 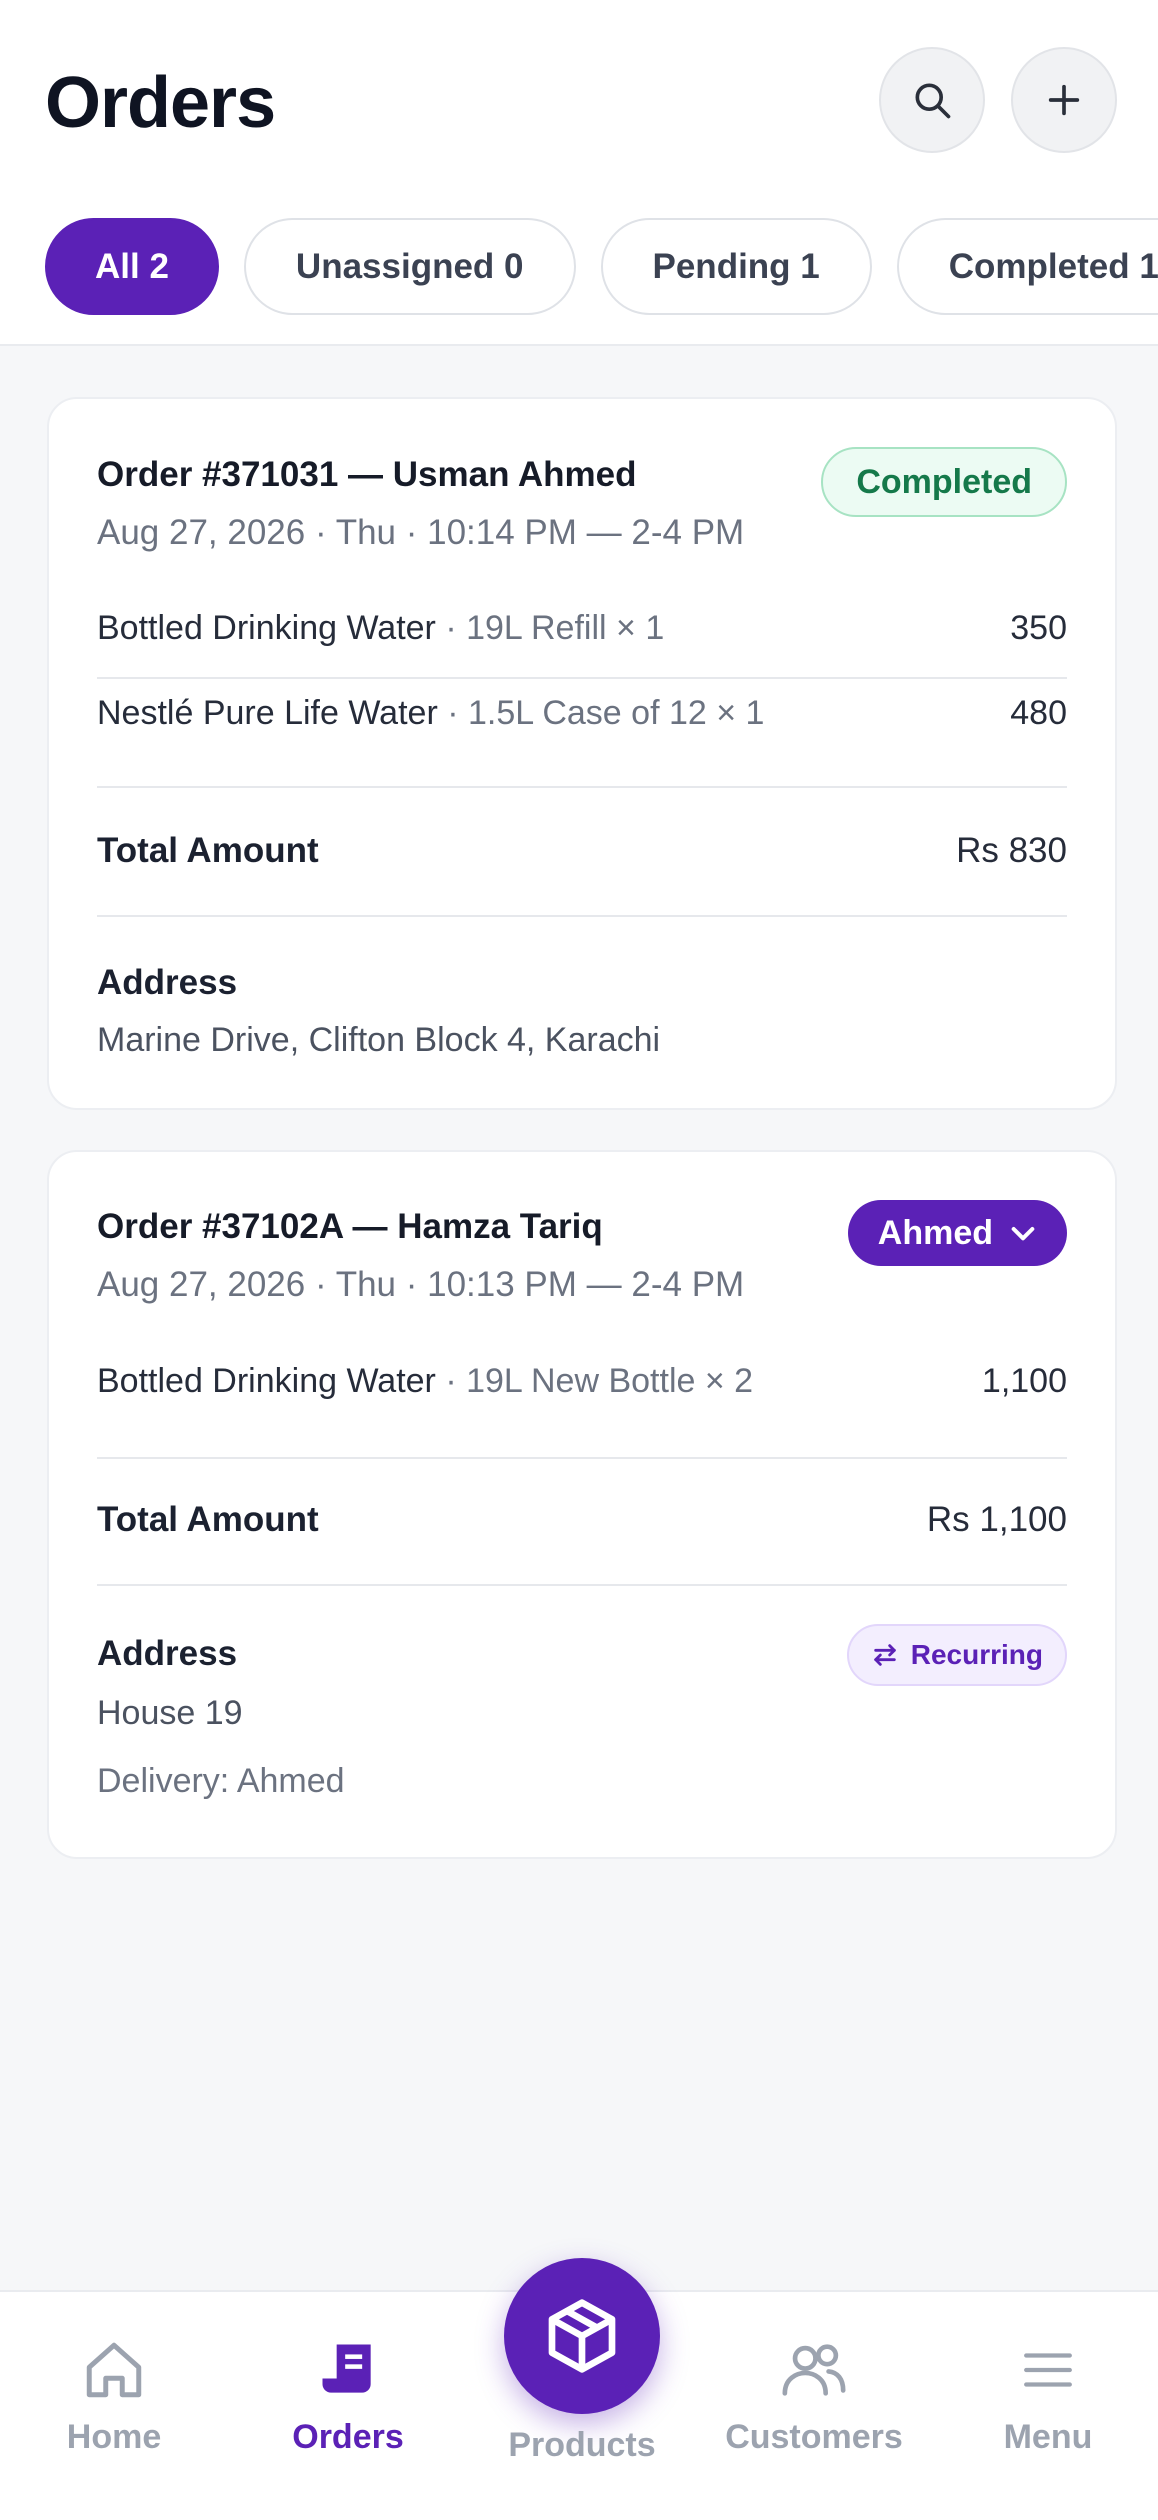 What do you see at coordinates (550, 628) in the screenshot?
I see `item-variant: · 19L Refill × 1` at bounding box center [550, 628].